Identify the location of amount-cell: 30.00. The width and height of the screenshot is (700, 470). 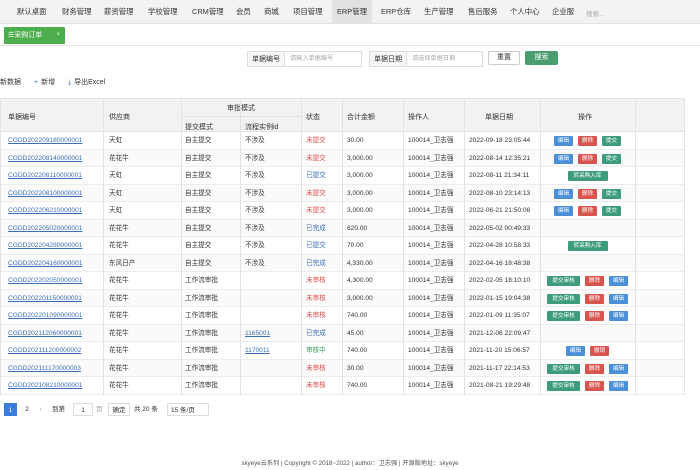
(355, 368).